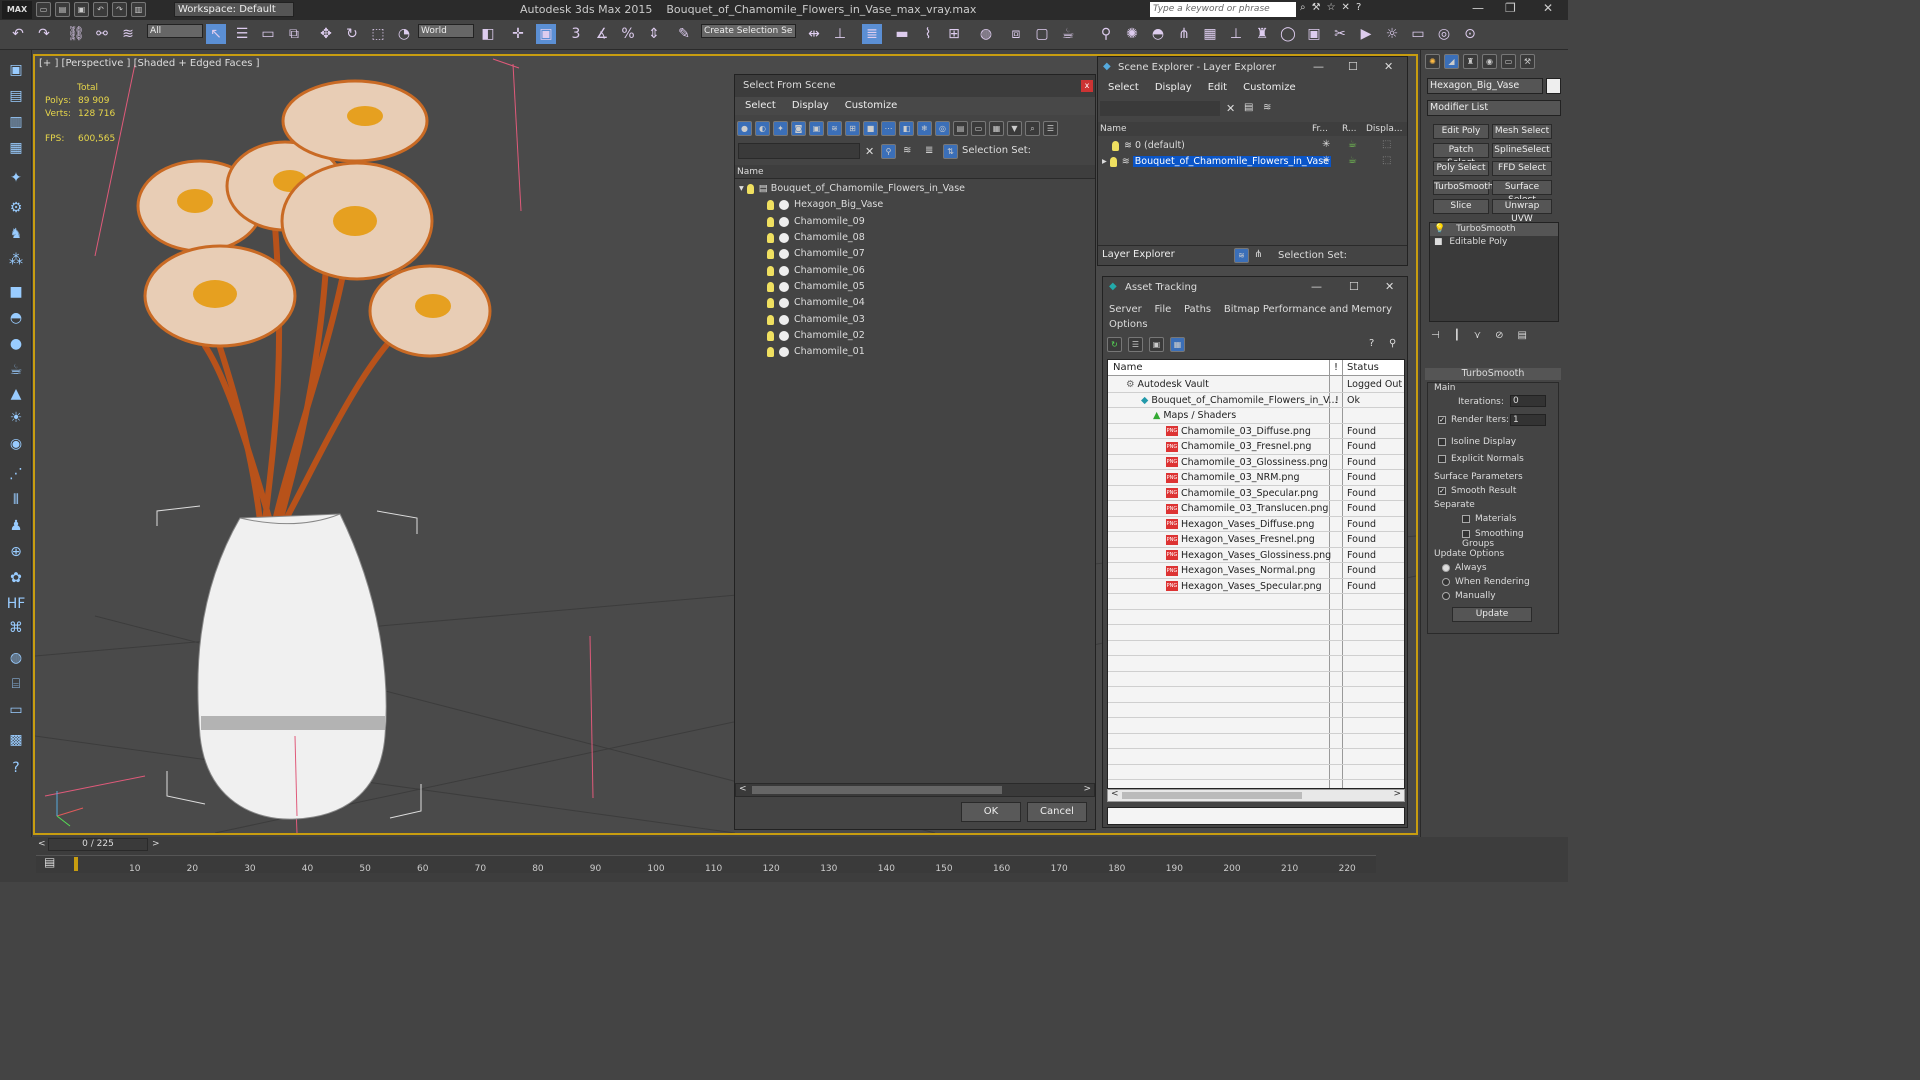 This screenshot has width=1920, height=1080. I want to click on list-view-icon: ☰, so click(1135, 344).